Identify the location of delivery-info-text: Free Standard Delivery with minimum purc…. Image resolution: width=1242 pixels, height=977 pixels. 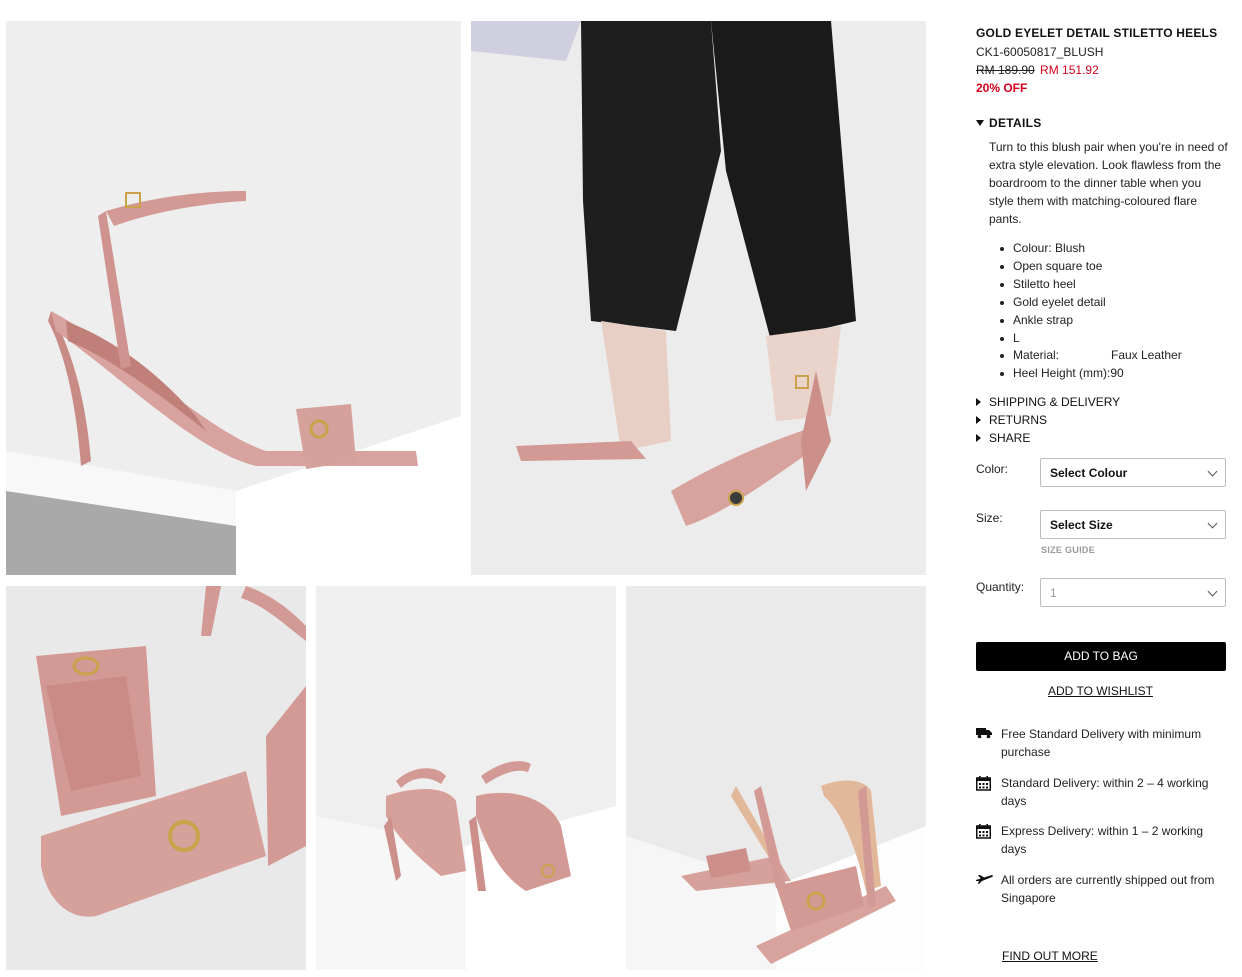
(1101, 743).